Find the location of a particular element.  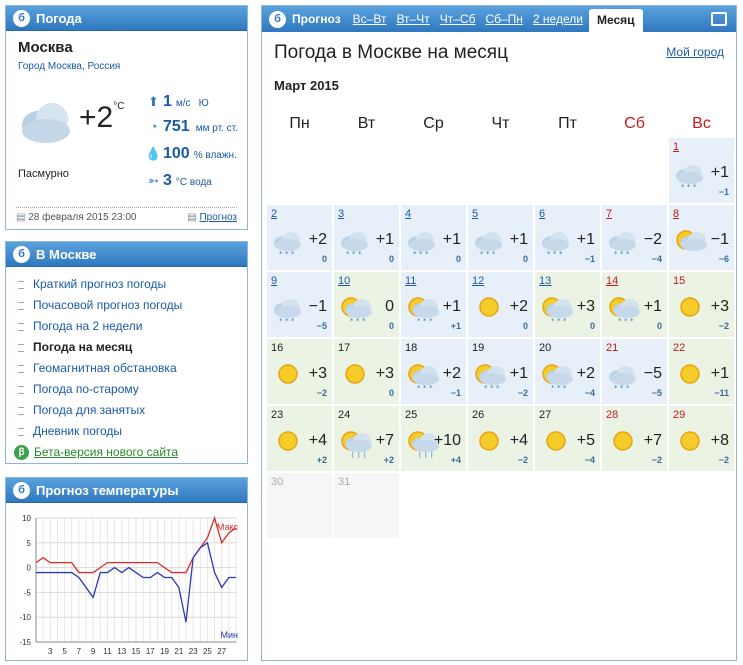

day-cell: 4 * * * +1 0 is located at coordinates (433, 237).